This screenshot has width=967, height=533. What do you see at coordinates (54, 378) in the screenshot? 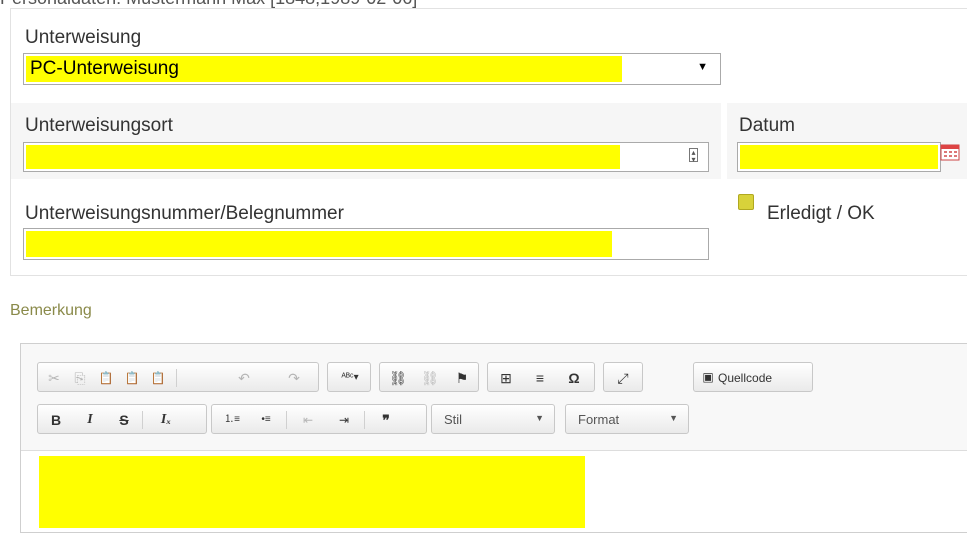
I see `cut-icon: ✂` at bounding box center [54, 378].